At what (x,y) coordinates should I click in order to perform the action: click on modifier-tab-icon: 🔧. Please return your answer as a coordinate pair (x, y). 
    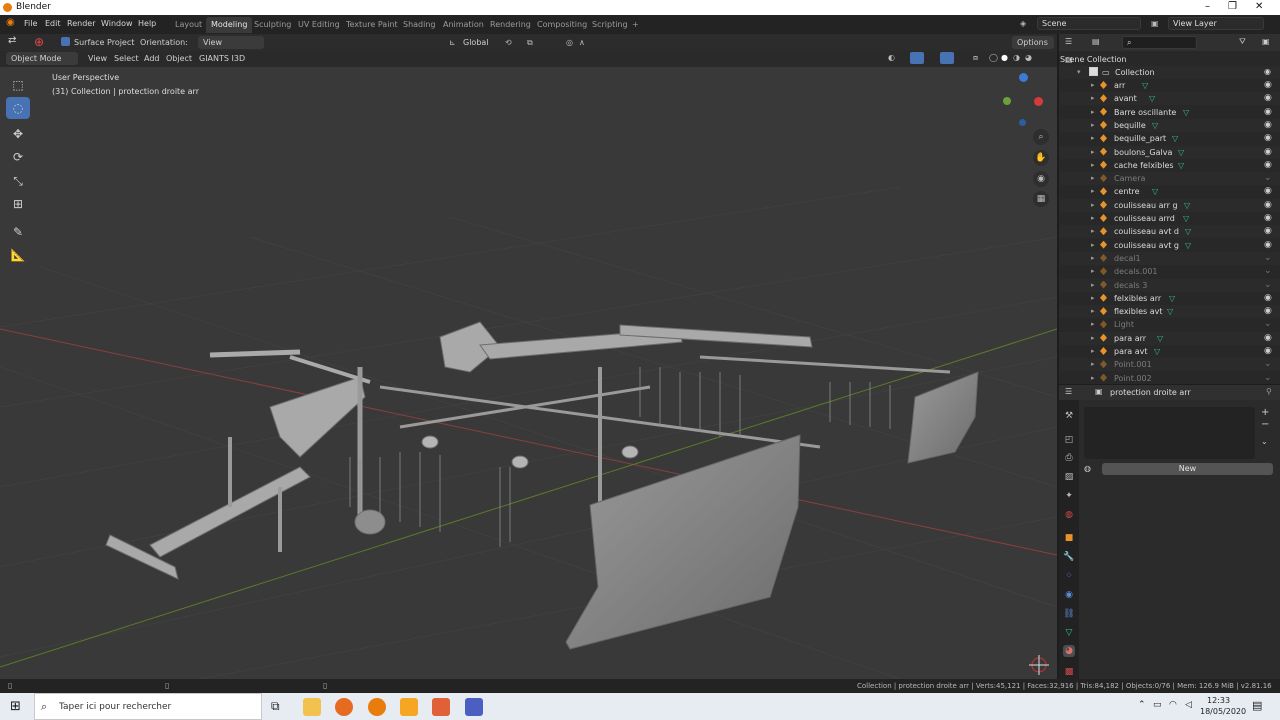
    Looking at the image, I should click on (1069, 557).